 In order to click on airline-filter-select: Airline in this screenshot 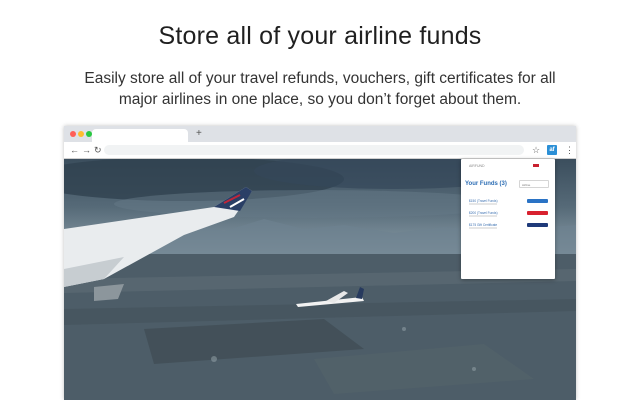, I will do `click(534, 184)`.